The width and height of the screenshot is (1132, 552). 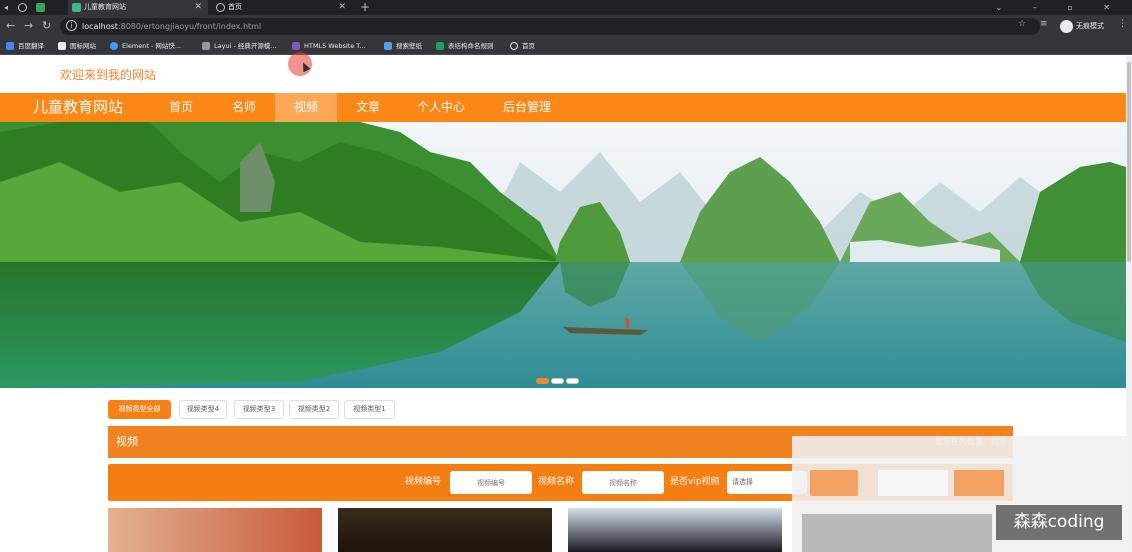 What do you see at coordinates (127, 441) in the screenshot?
I see `section-title: 视频` at bounding box center [127, 441].